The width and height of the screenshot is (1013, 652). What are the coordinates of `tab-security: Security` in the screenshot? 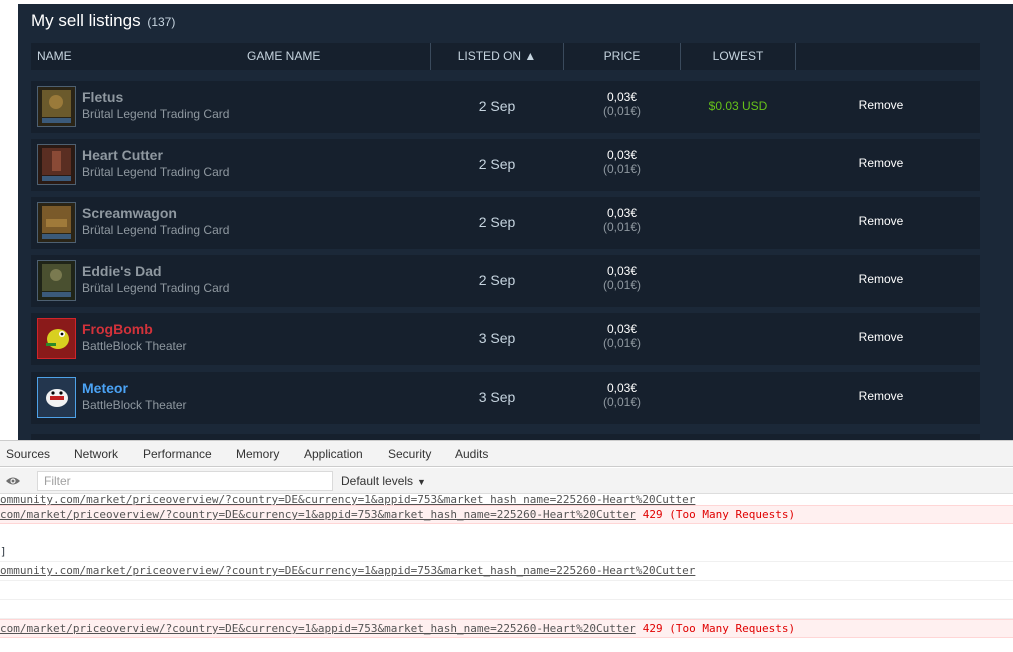 It's located at (409, 454).